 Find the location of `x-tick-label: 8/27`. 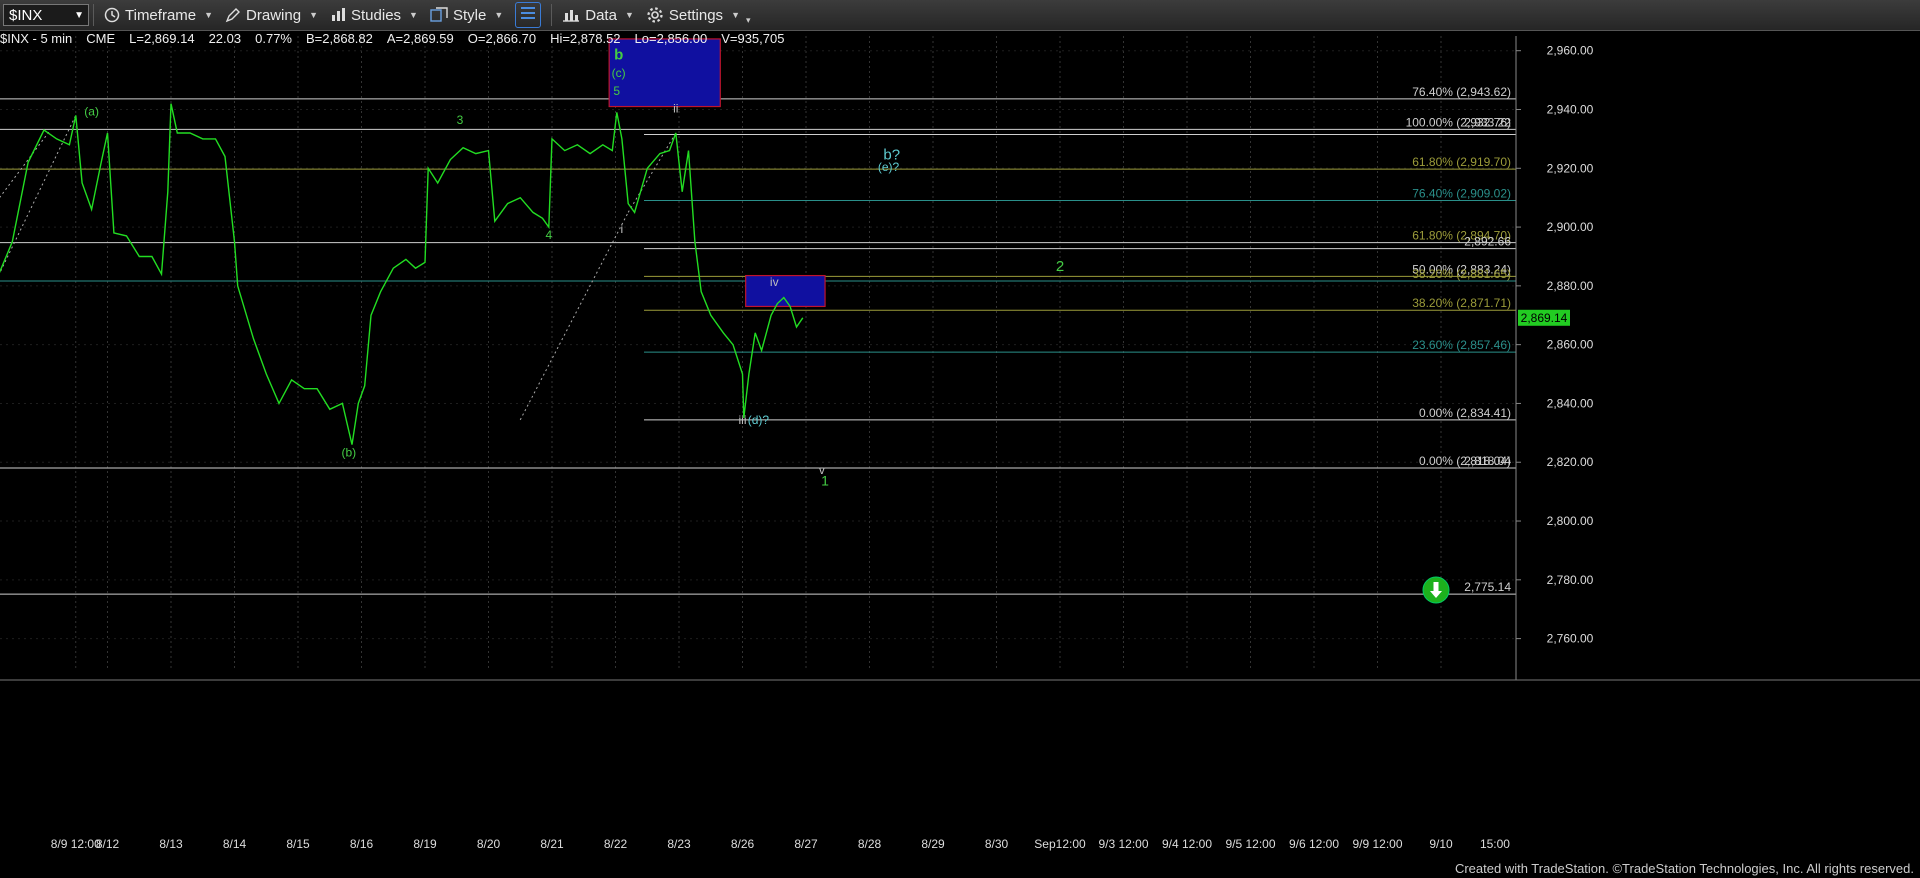

x-tick-label: 8/27 is located at coordinates (806, 844).